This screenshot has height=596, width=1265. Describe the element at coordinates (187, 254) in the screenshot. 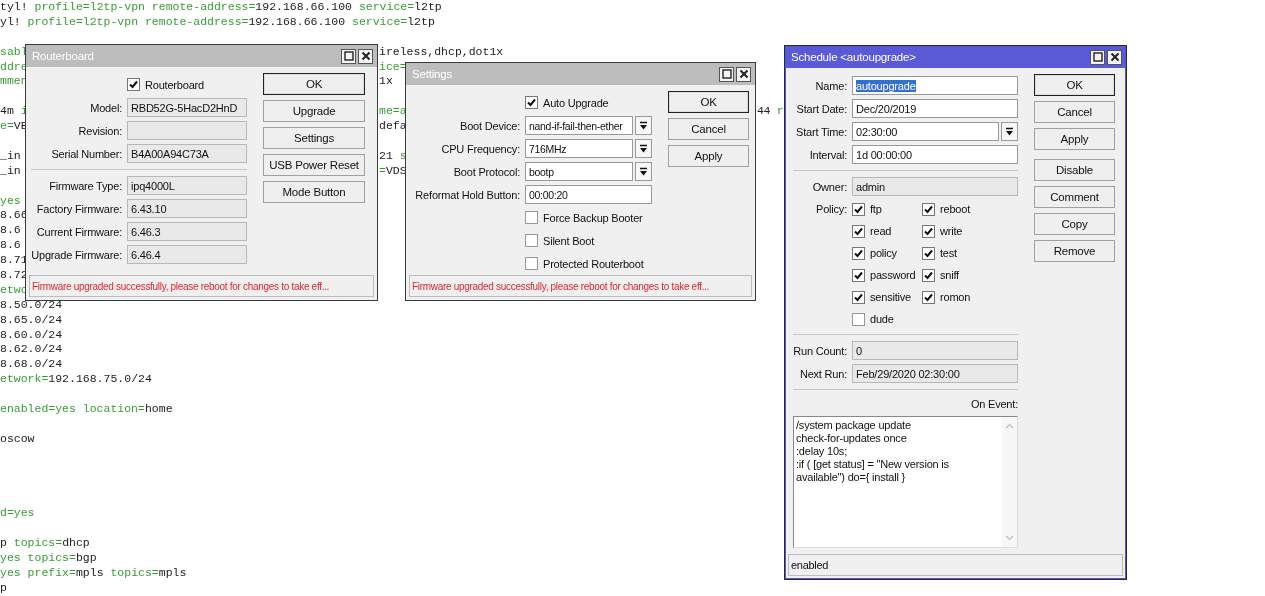

I see `input-field: 6.46.4` at that location.